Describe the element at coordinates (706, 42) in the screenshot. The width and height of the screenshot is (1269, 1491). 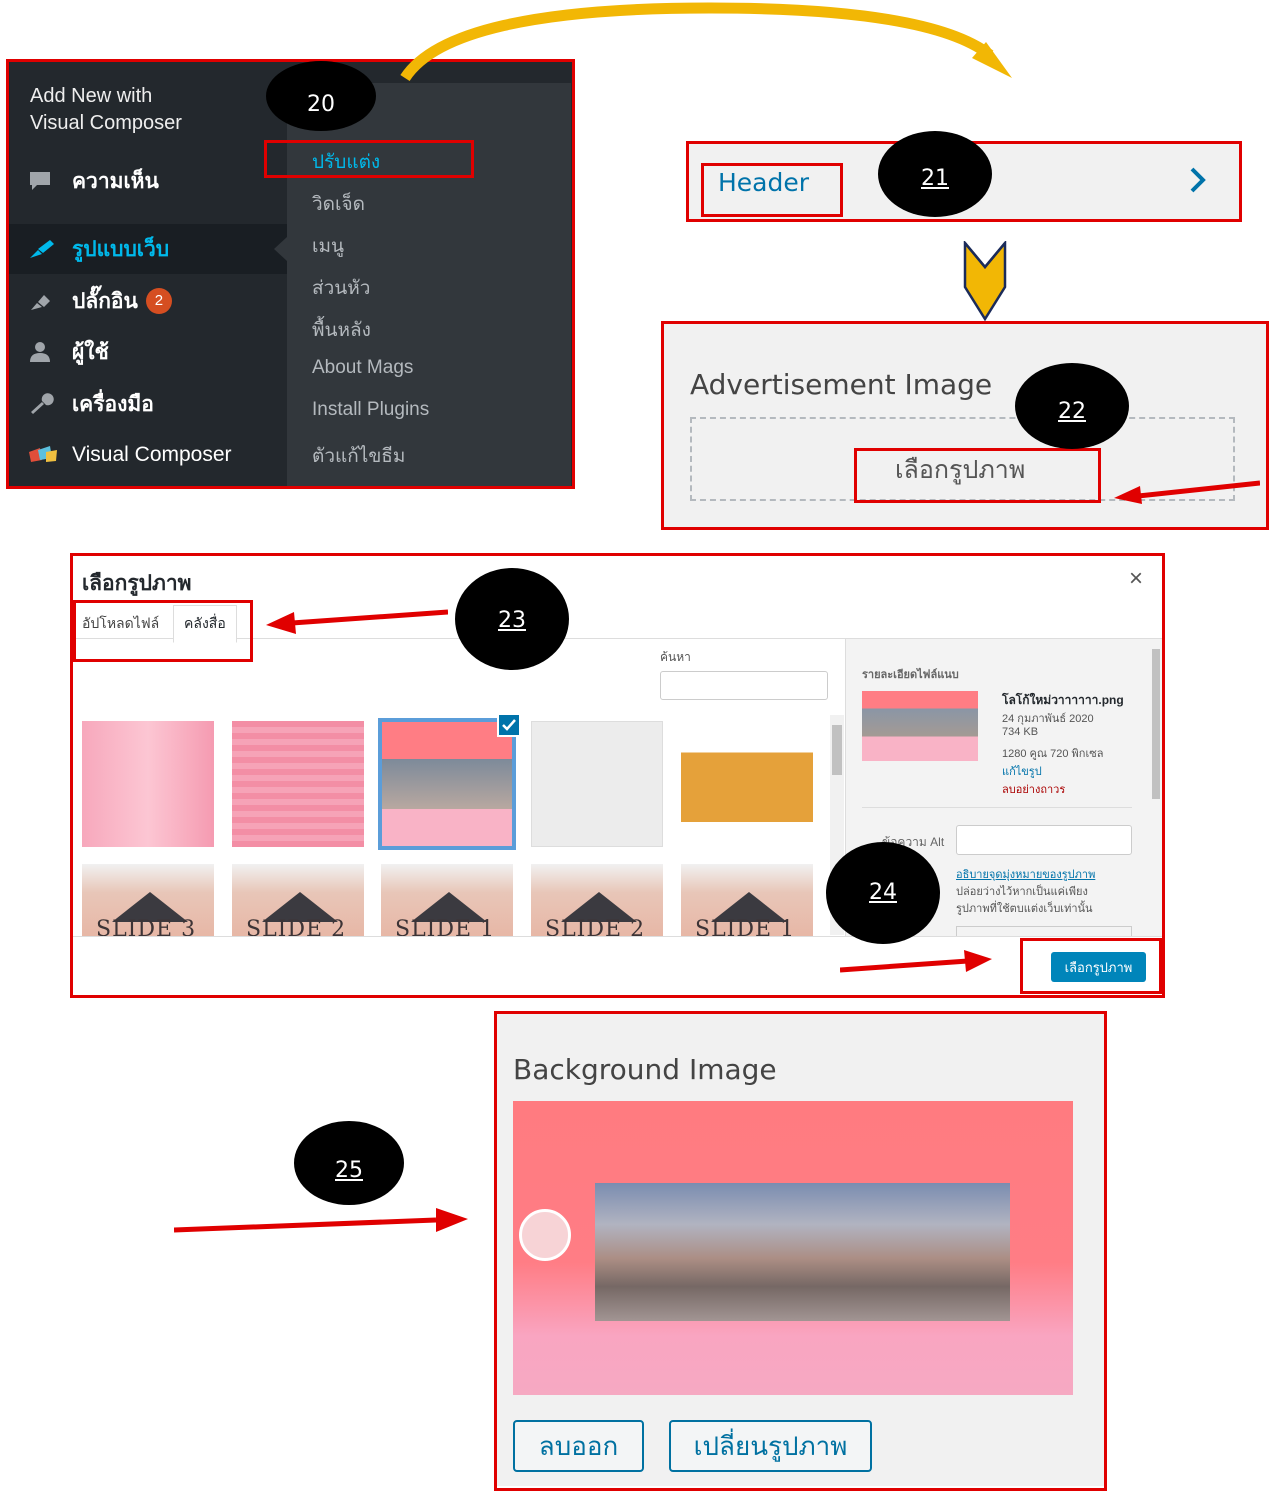
I see `curved-arrow-icon` at that location.